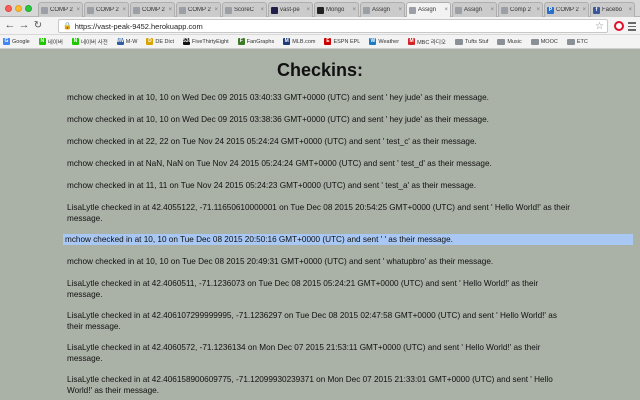 Image resolution: width=640 pixels, height=400 pixels. What do you see at coordinates (389, 41) in the screenshot?
I see `bookmark-label: Weather` at bounding box center [389, 41].